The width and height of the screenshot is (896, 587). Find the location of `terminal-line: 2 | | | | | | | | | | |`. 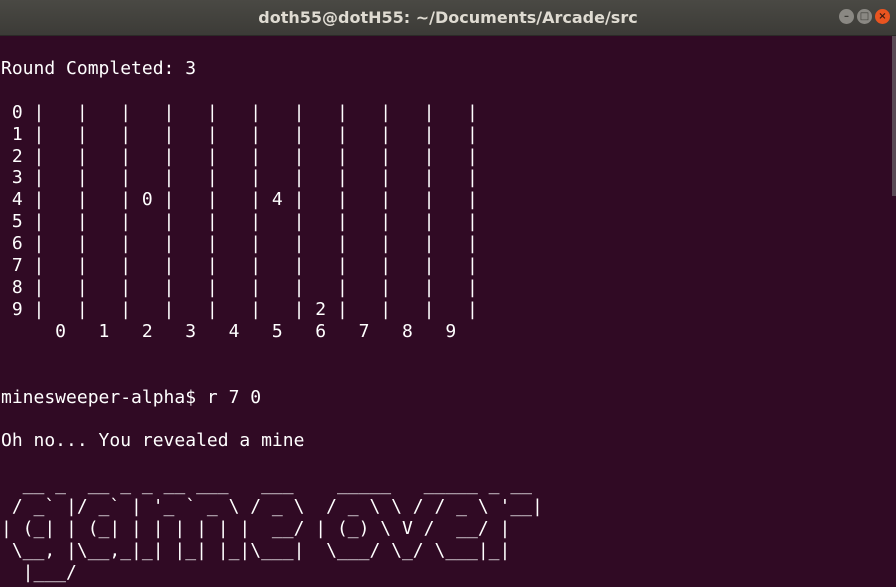

terminal-line: 2 | | | | | | | | | | | is located at coordinates (239, 156).